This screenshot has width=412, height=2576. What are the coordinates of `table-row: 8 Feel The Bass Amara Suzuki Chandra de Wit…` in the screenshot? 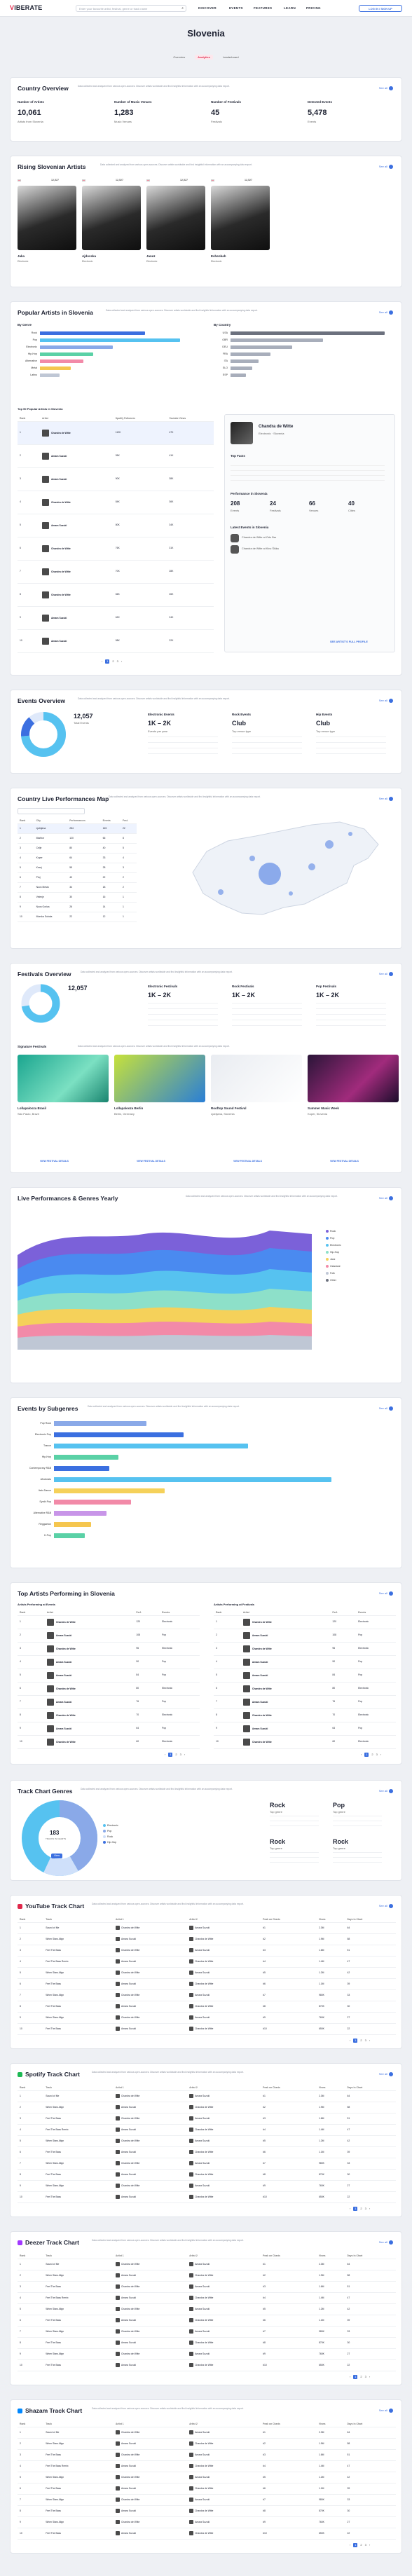 It's located at (207, 2007).